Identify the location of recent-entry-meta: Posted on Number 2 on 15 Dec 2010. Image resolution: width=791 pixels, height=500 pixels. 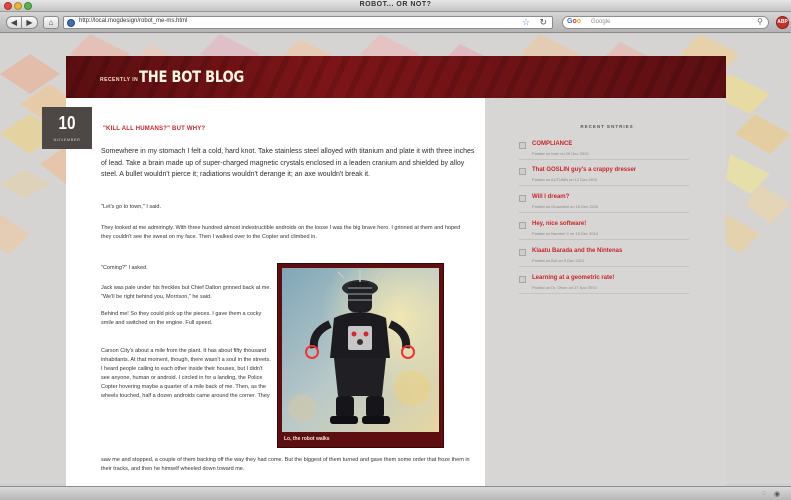
(565, 233).